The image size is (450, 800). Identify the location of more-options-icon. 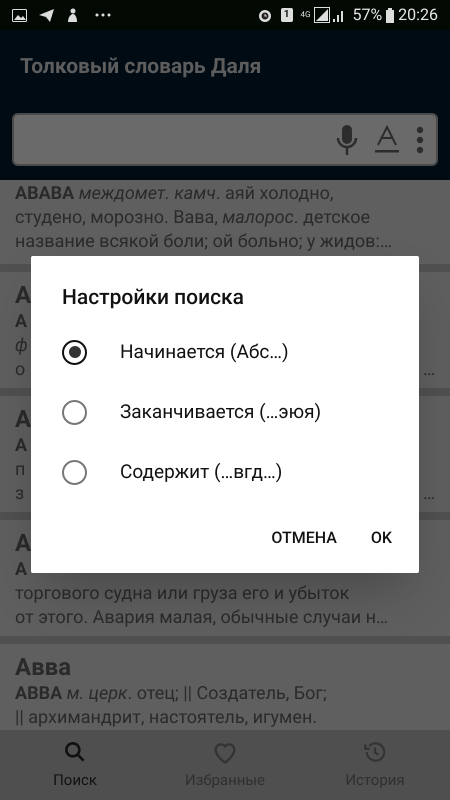
(420, 140).